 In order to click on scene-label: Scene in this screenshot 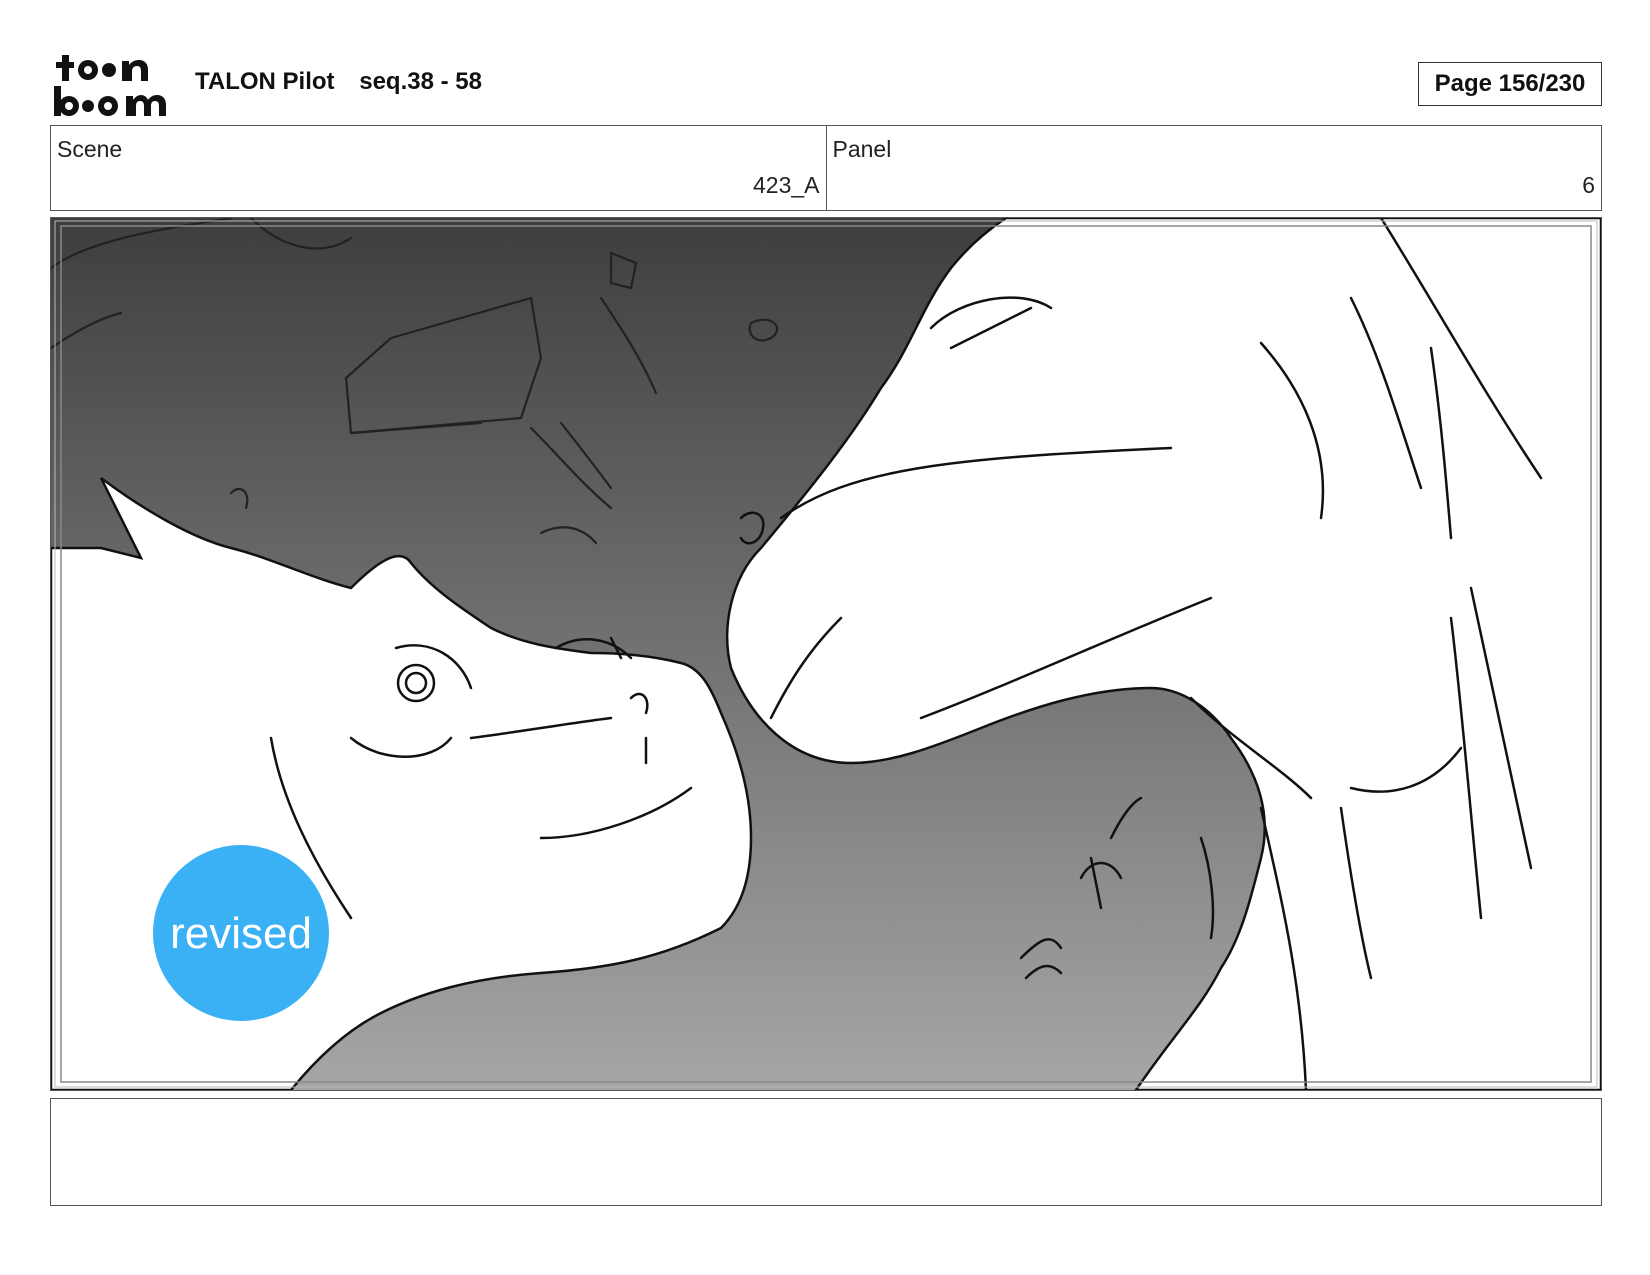, I will do `click(90, 149)`.